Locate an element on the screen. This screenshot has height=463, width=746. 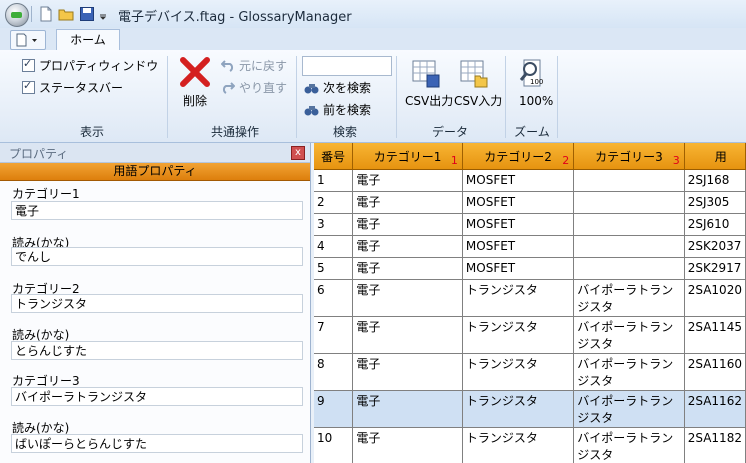
table-row: 4 電子 MOSFET 2SK2037 is located at coordinates (530, 246).